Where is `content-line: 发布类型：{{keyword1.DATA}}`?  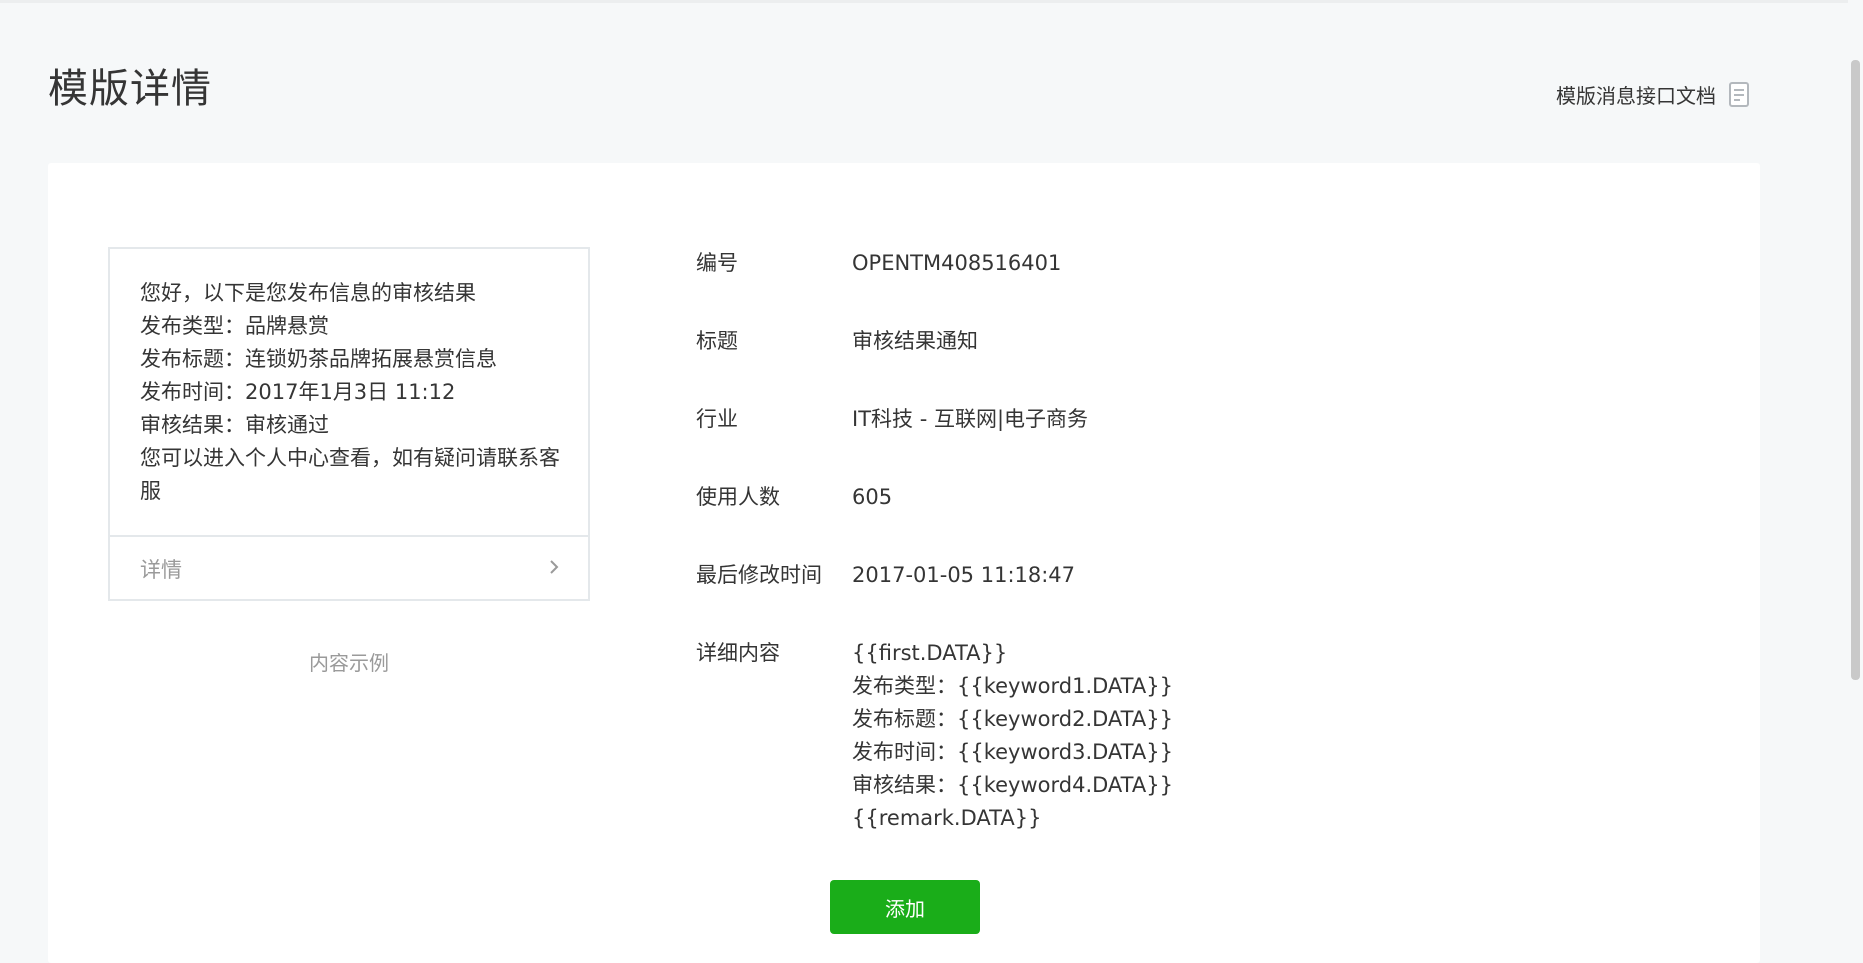 content-line: 发布类型：{{keyword1.DATA}} is located at coordinates (1012, 686).